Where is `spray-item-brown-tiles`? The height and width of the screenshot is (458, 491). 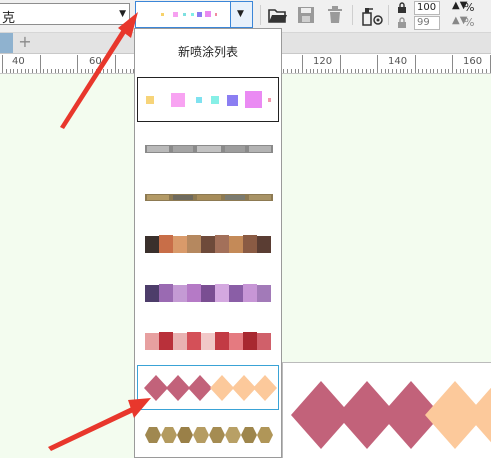
spray-item-brown-tiles is located at coordinates (208, 245).